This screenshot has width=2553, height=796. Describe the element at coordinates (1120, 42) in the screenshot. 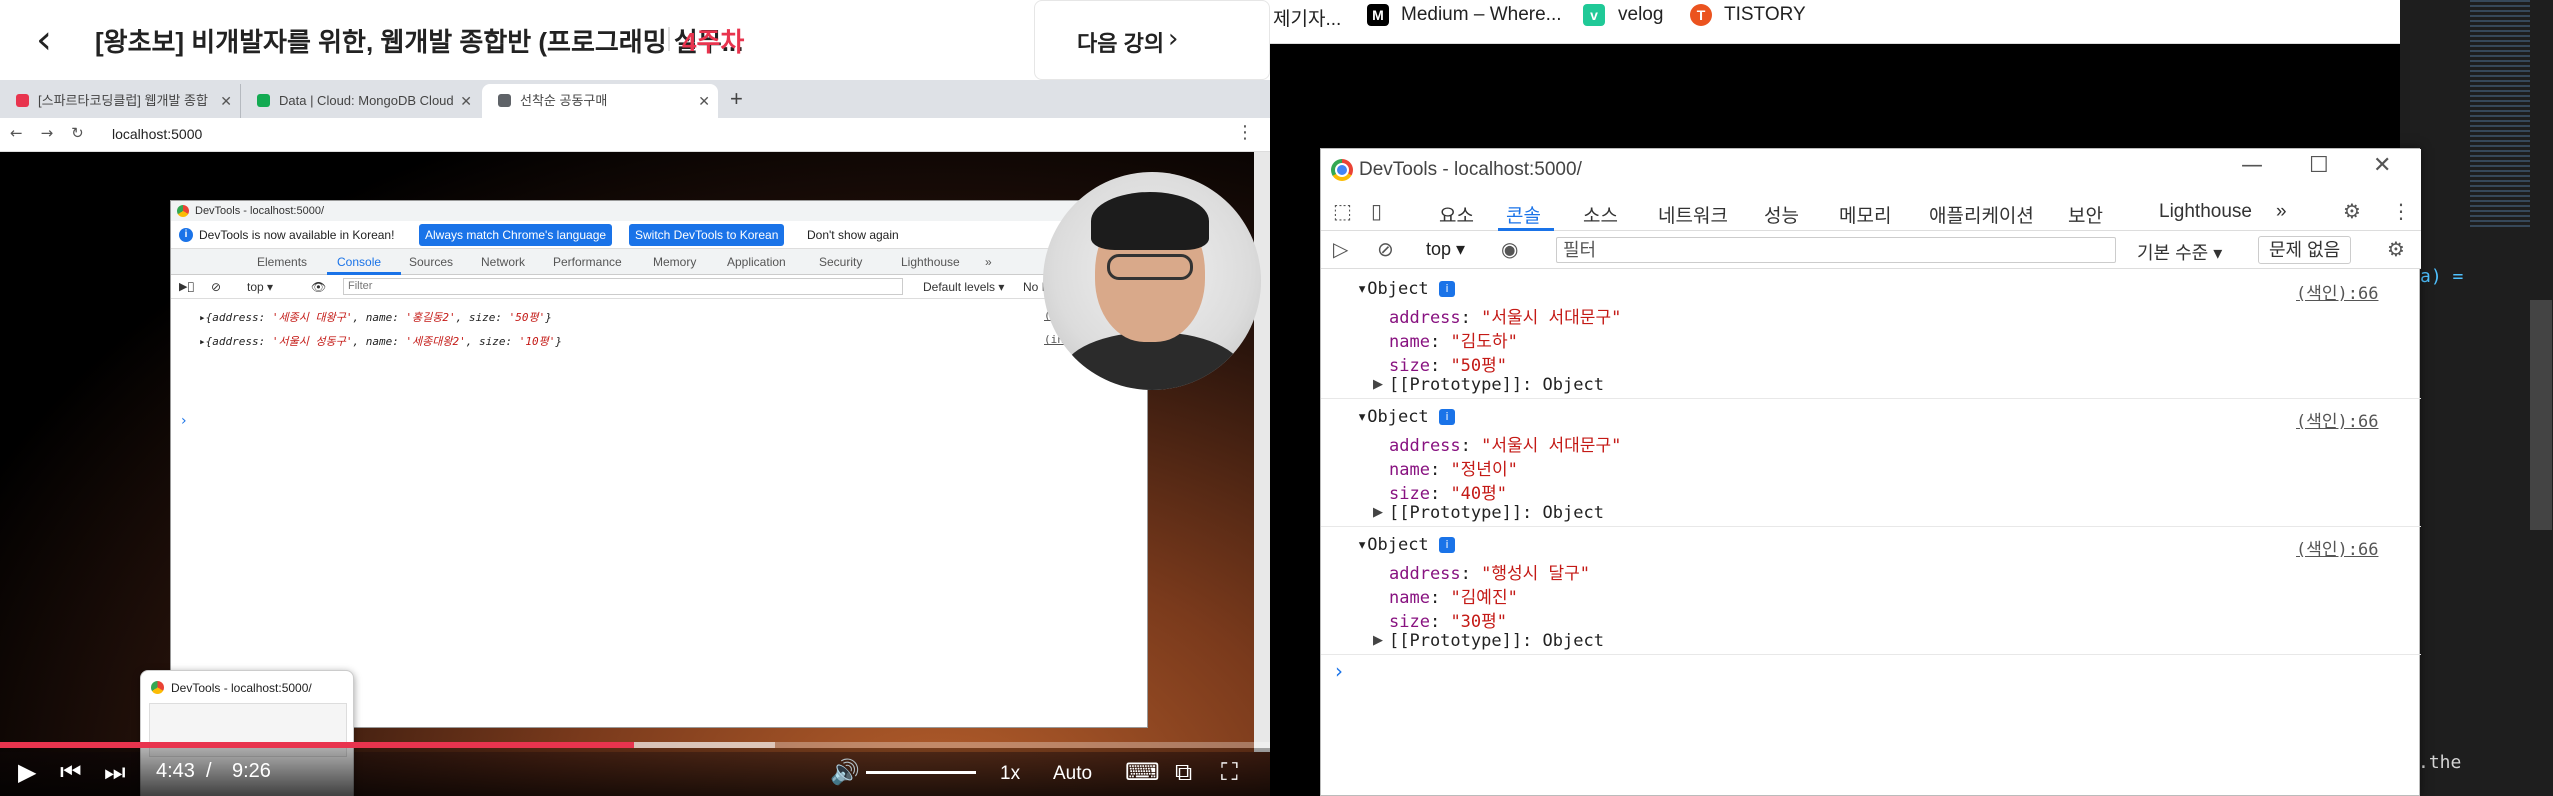

I see `next-lesson-label: 다음 강의` at that location.